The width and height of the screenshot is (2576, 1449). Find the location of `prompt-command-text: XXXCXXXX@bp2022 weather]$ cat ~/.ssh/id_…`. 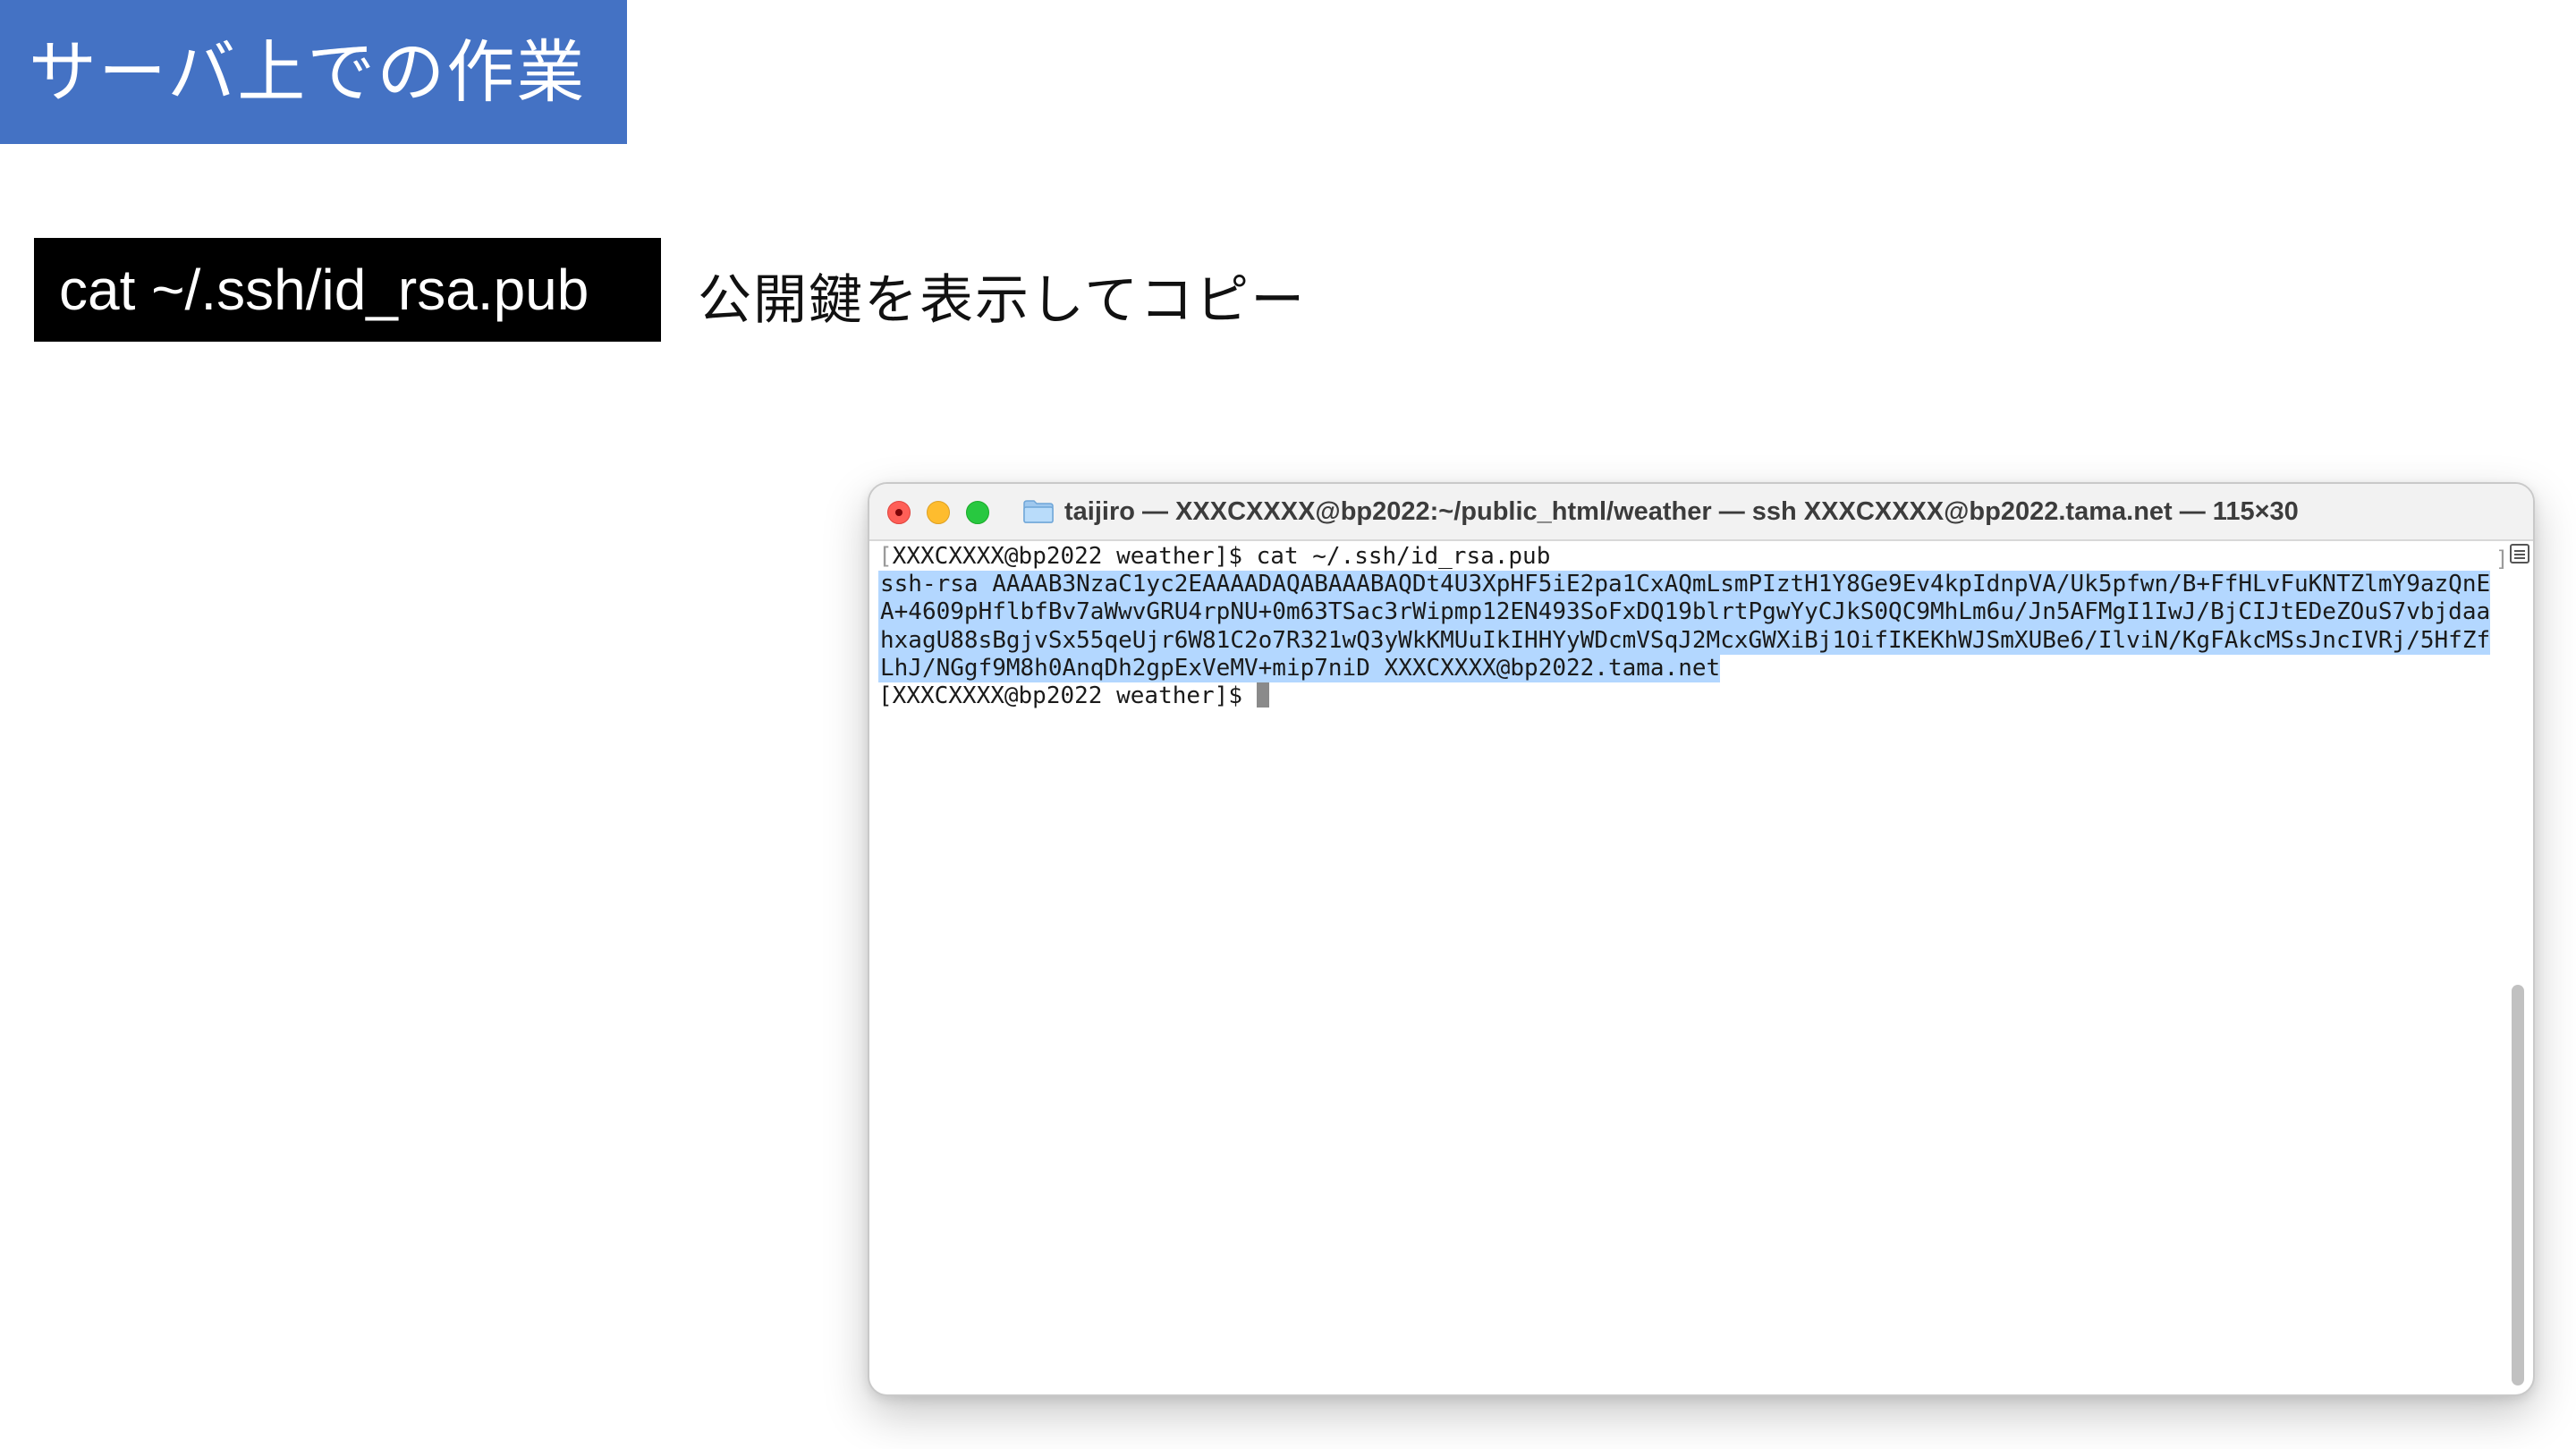

prompt-command-text: XXXCXXXX@bp2022 weather]$ cat ~/.ssh/id_… is located at coordinates (1221, 556).